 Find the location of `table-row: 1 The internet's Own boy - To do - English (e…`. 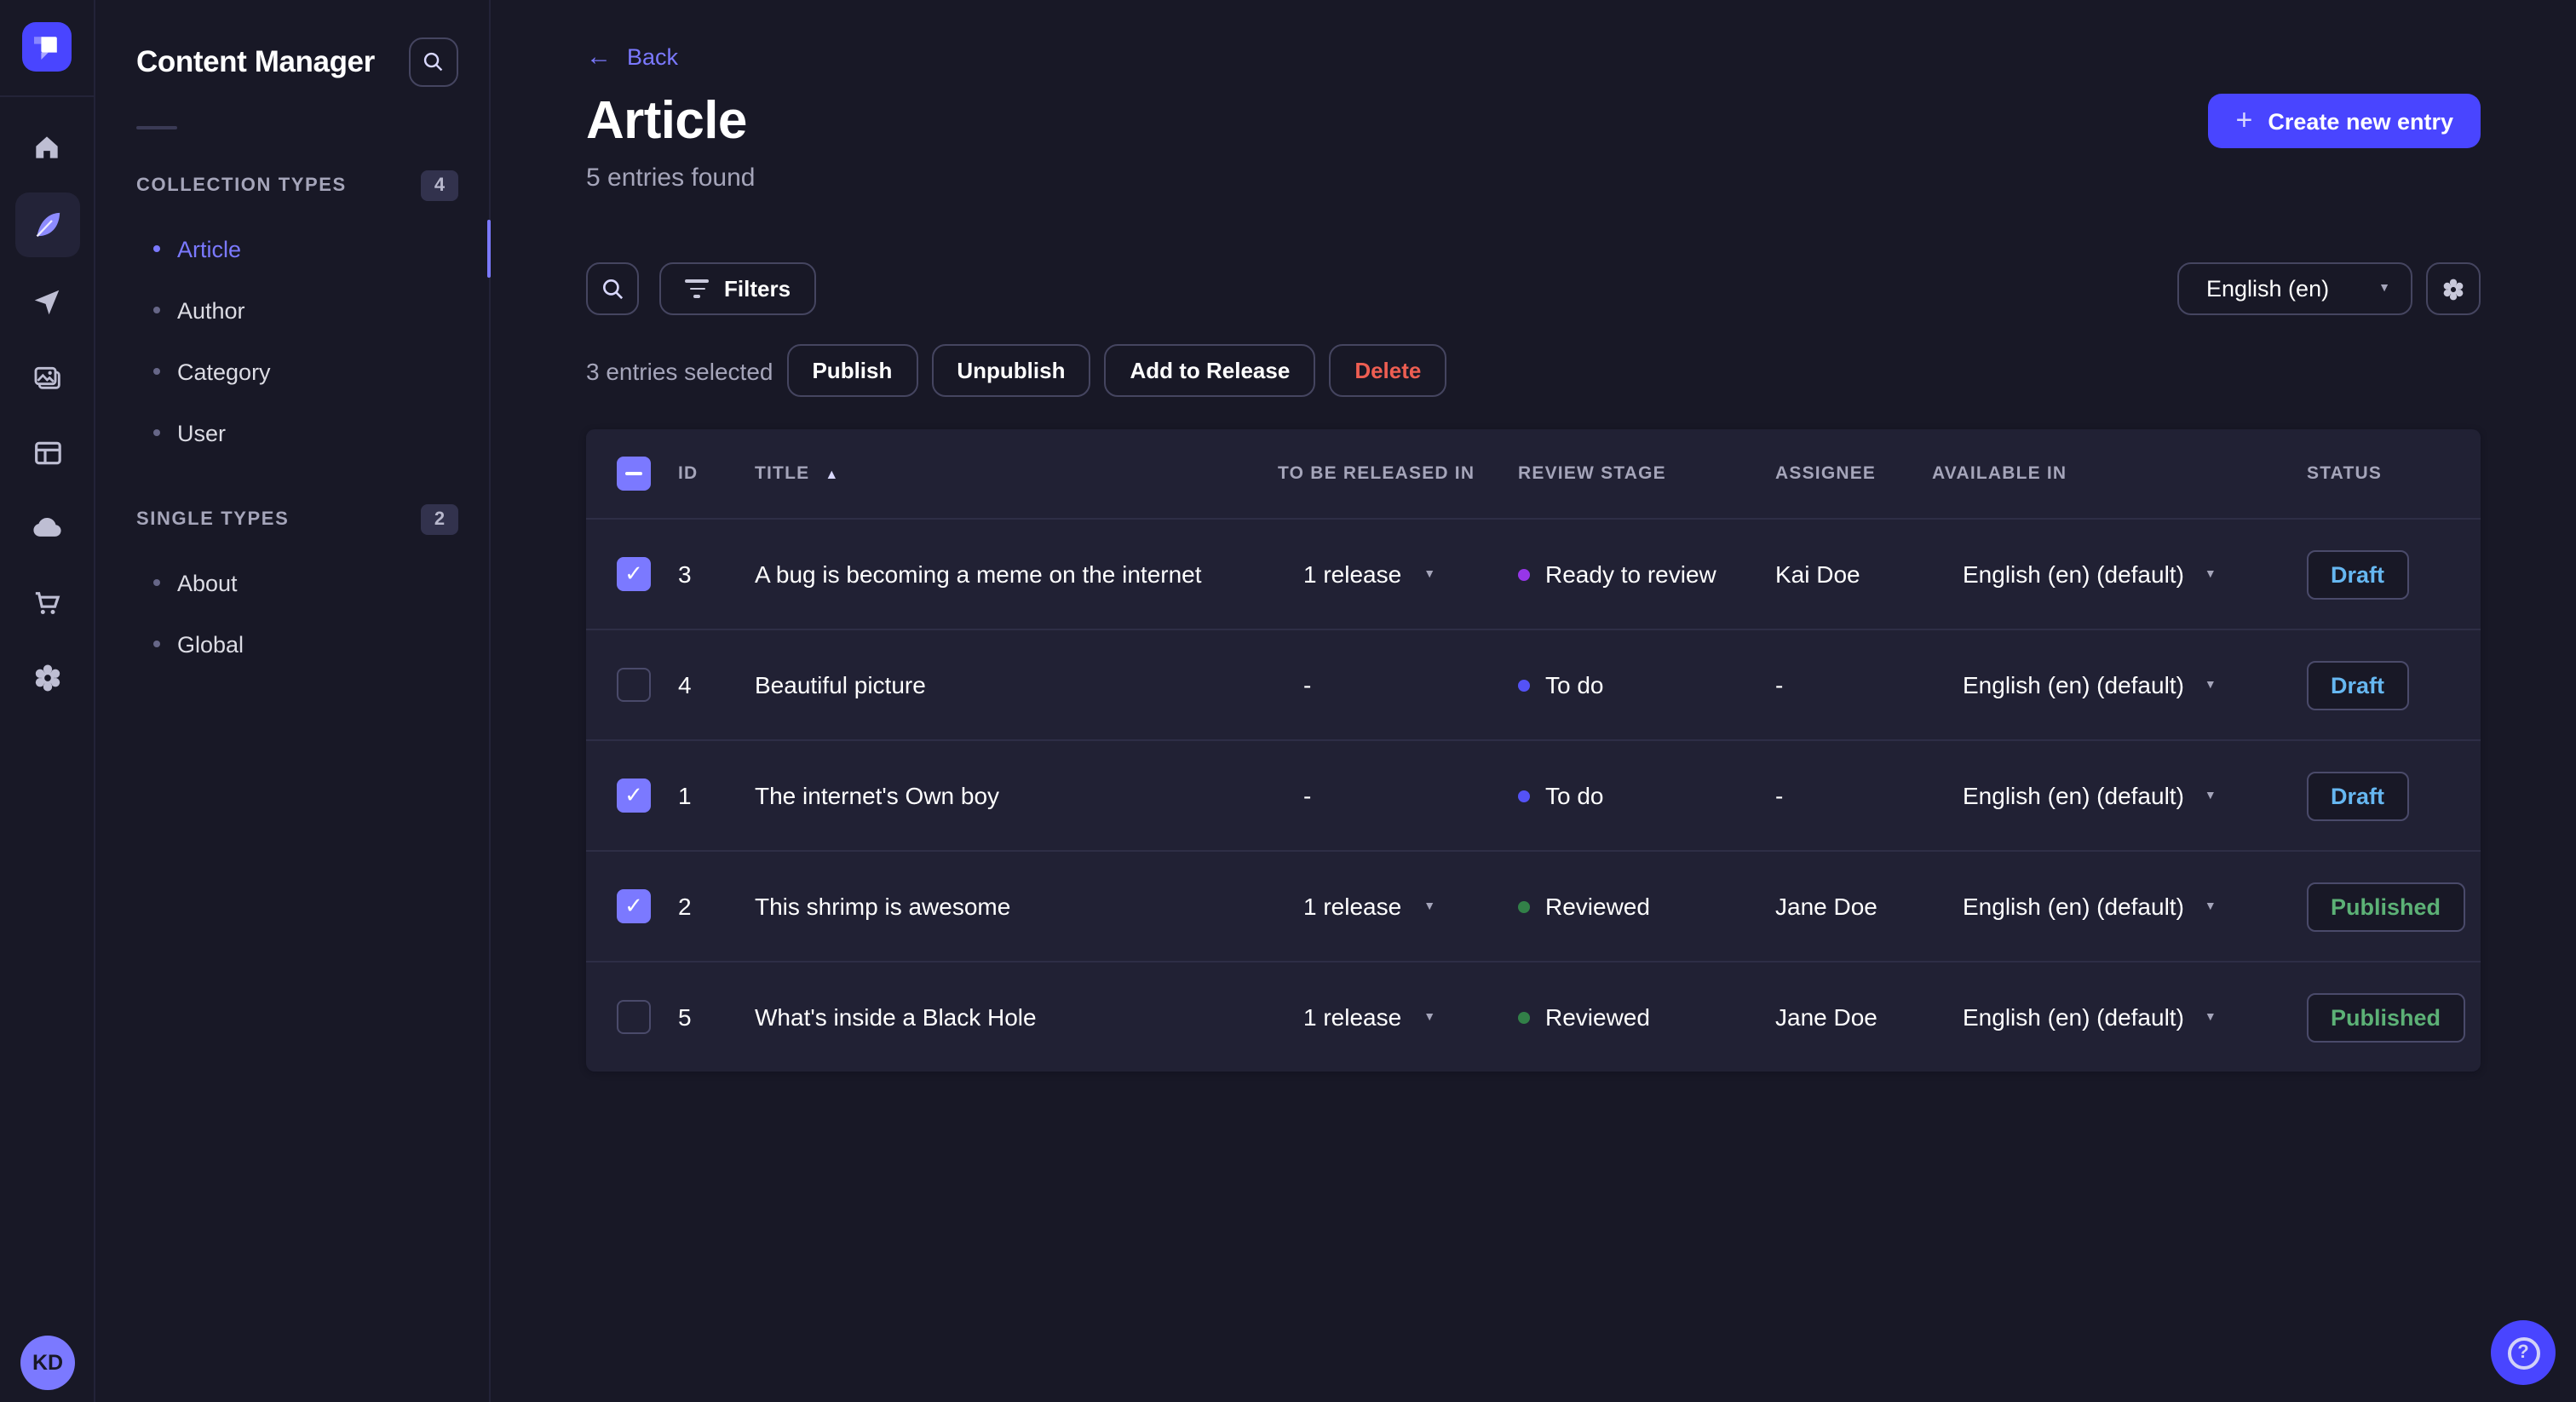

table-row: 1 The internet's Own boy - To do - English (e… is located at coordinates (1534, 794).